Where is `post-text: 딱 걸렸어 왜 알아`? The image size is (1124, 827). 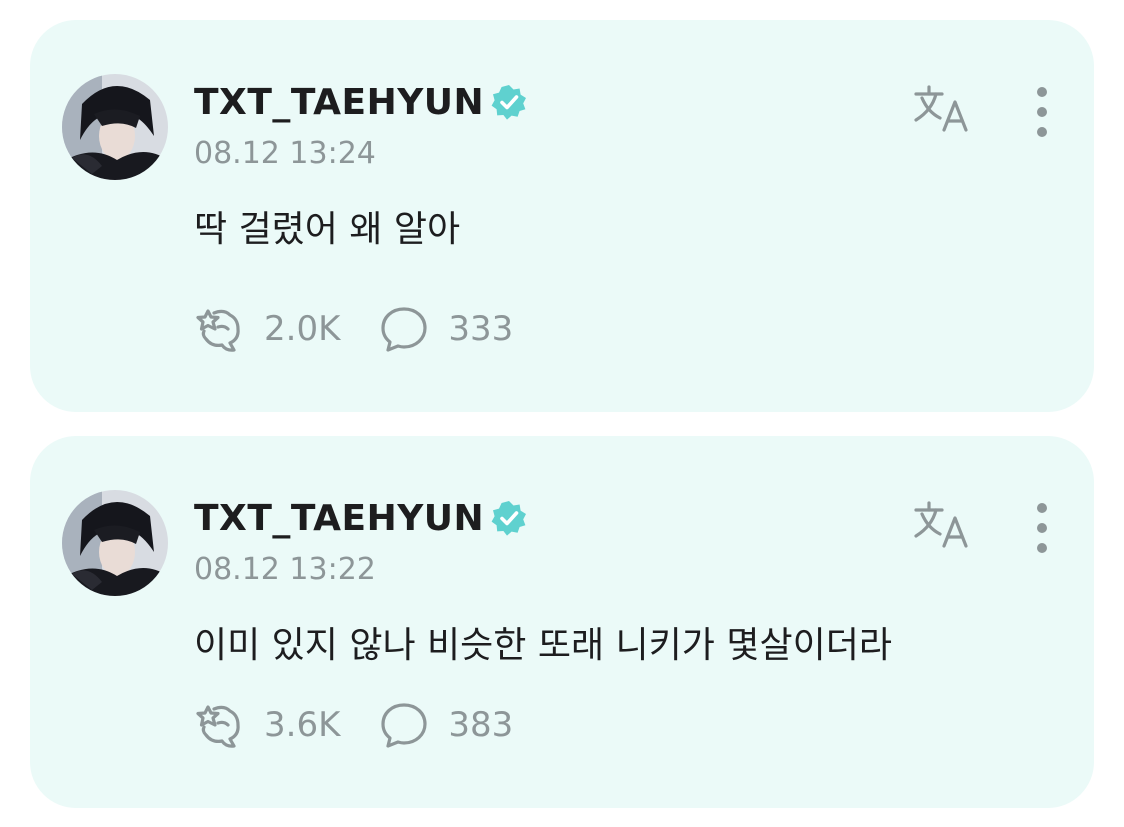 post-text: 딱 걸렸어 왜 알아 is located at coordinates (327, 229).